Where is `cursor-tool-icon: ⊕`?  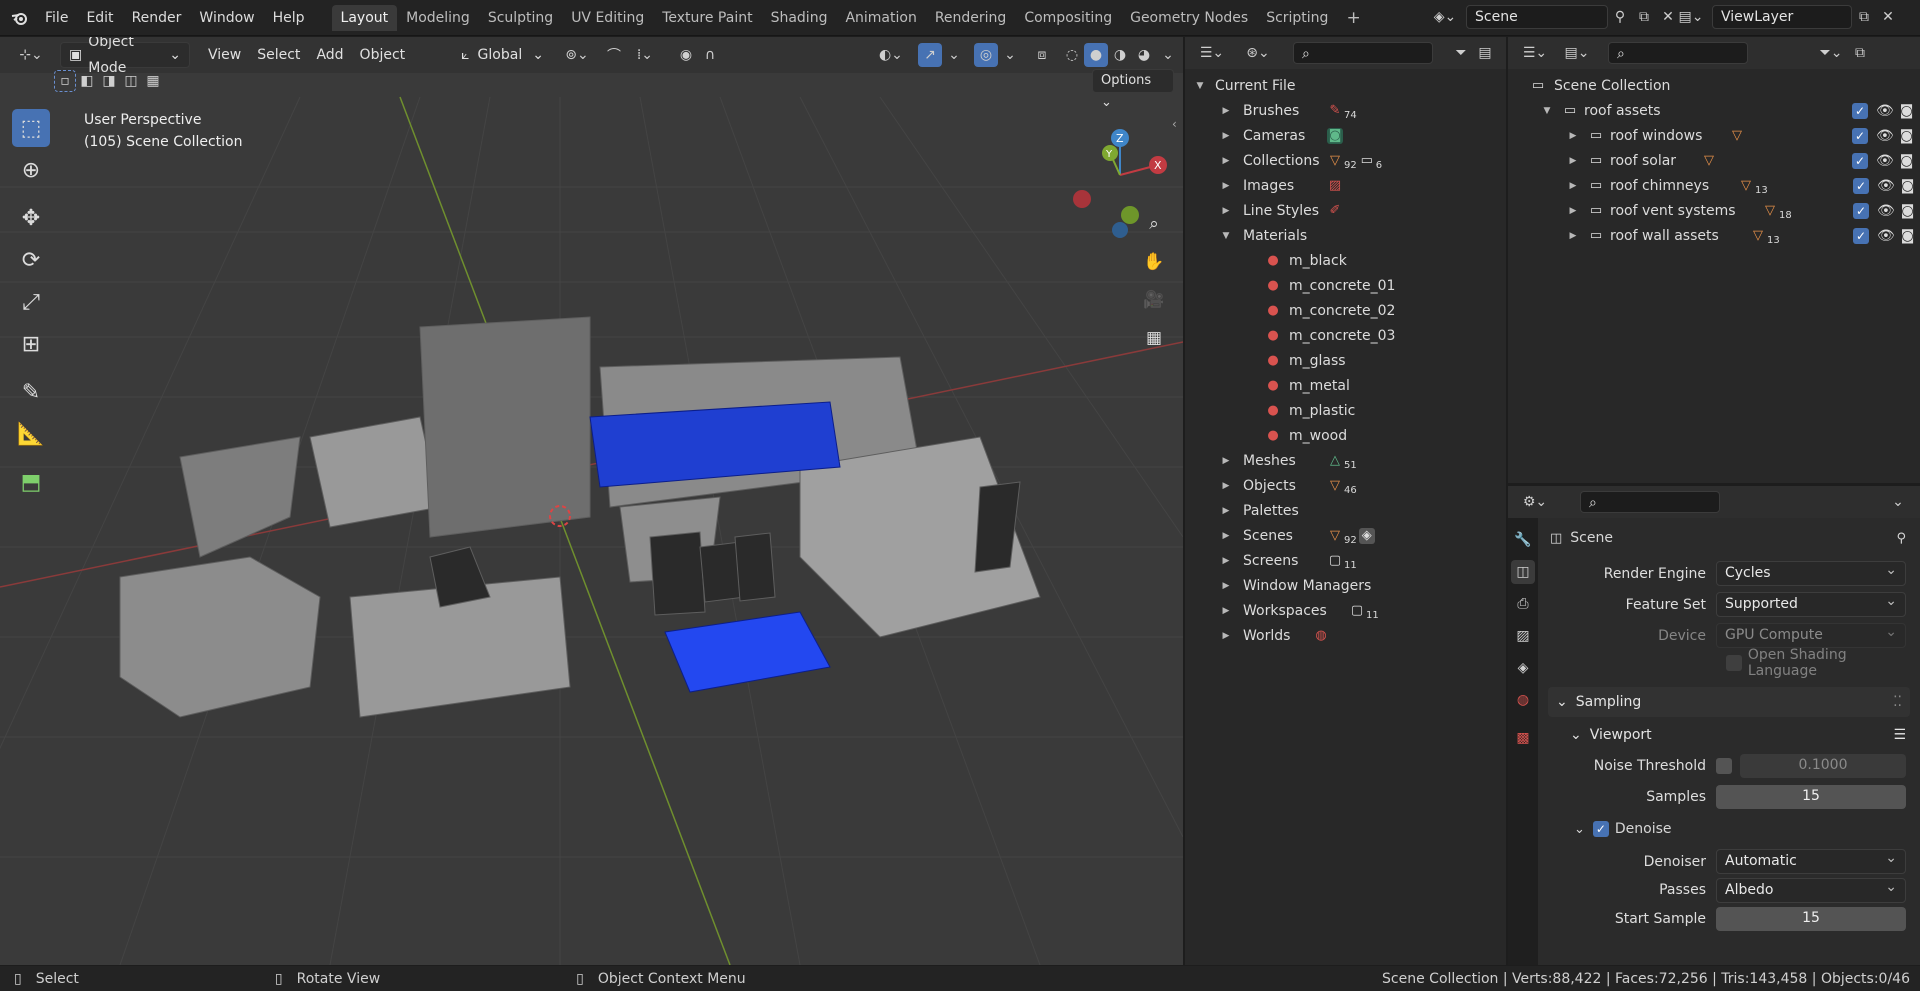
cursor-tool-icon: ⊕ is located at coordinates (31, 170).